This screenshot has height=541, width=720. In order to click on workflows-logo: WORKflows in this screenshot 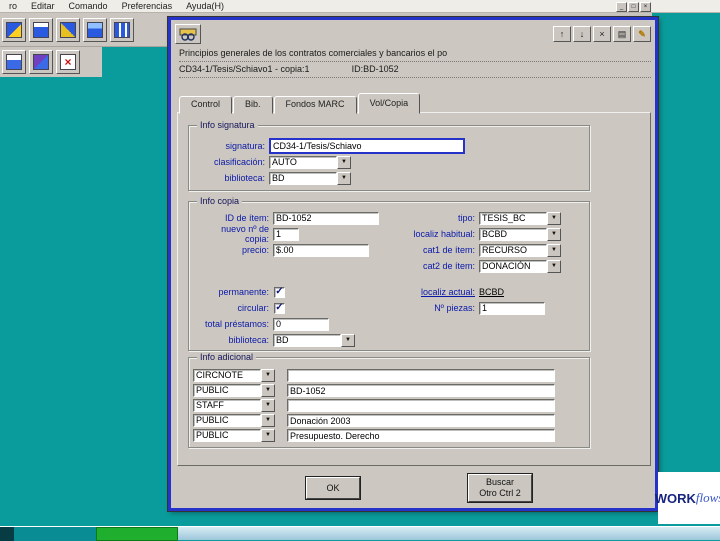, I will do `click(687, 498)`.